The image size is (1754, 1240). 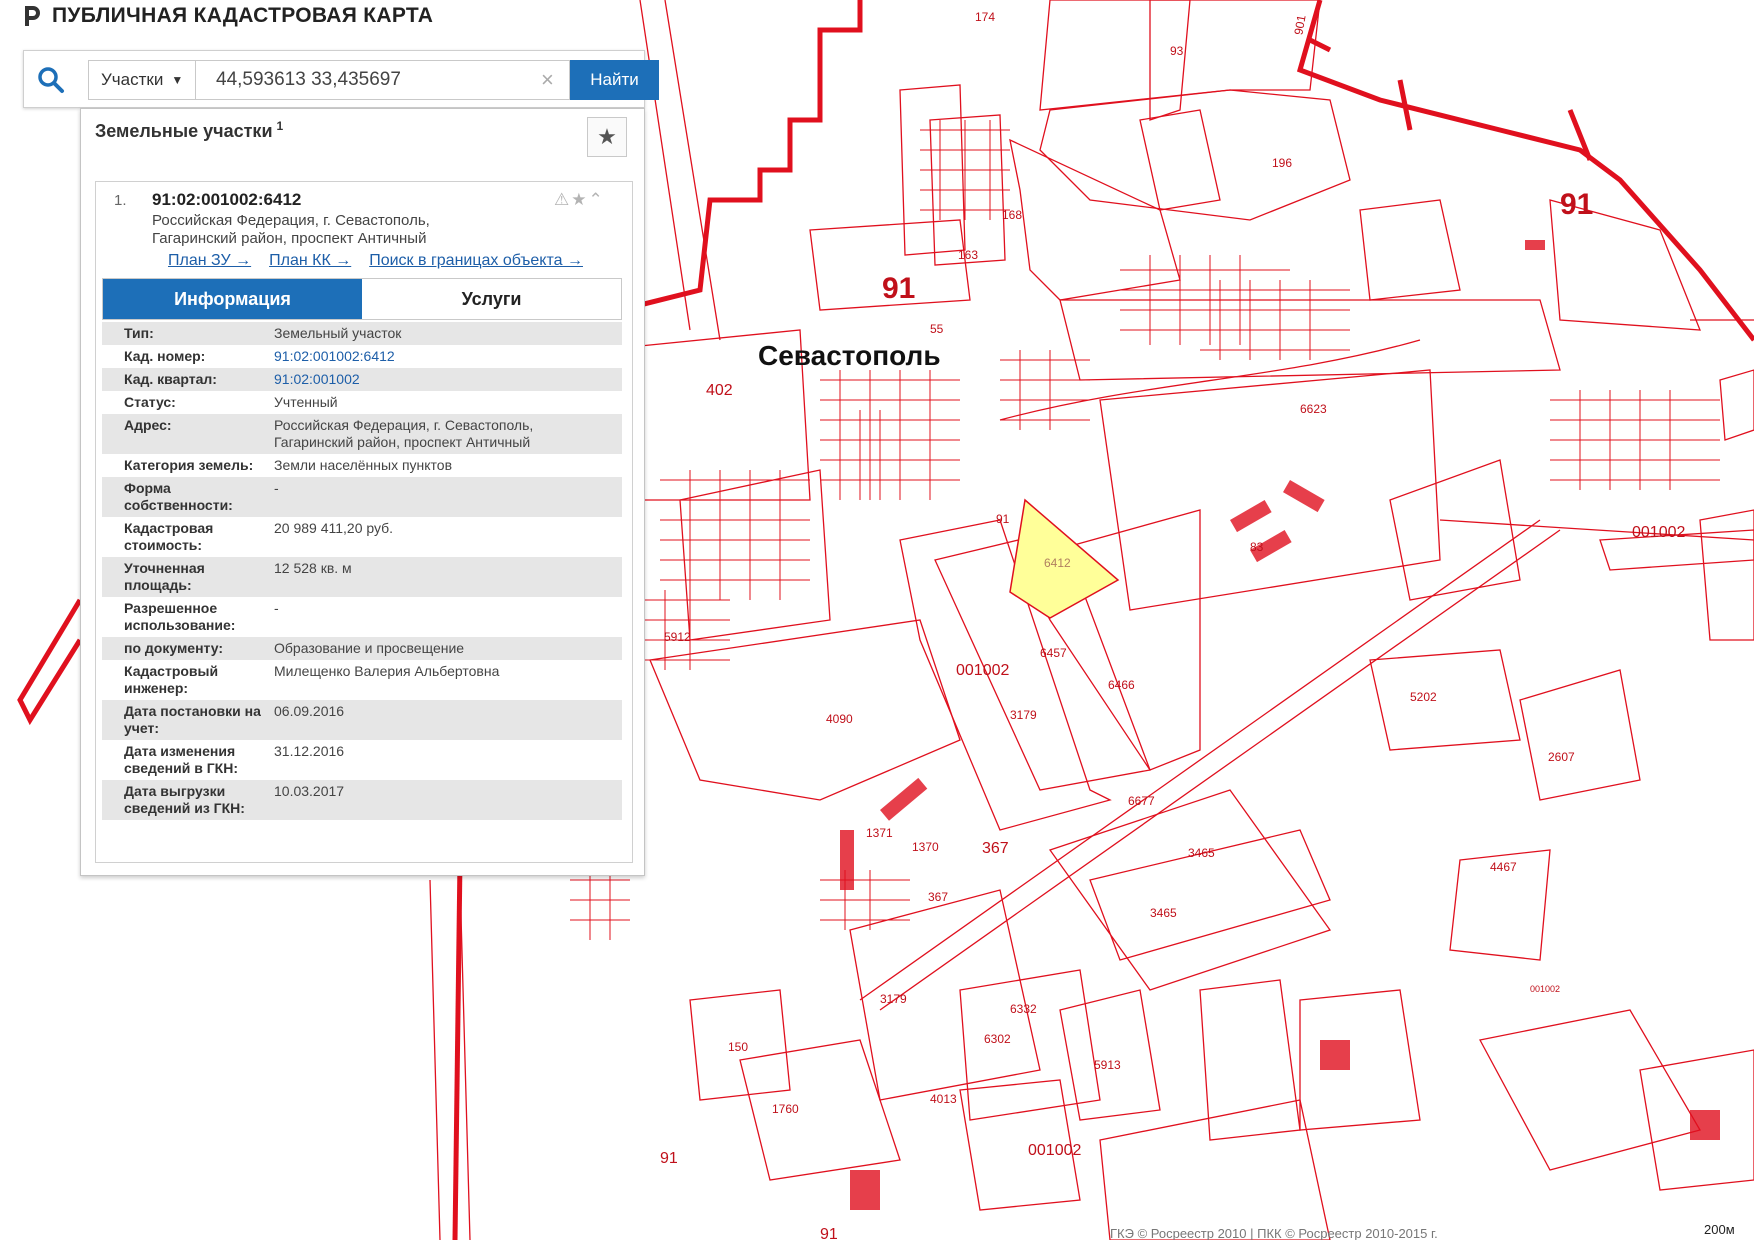 I want to click on result-cadastral-number: 91:02:001002:6412, so click(x=226, y=200).